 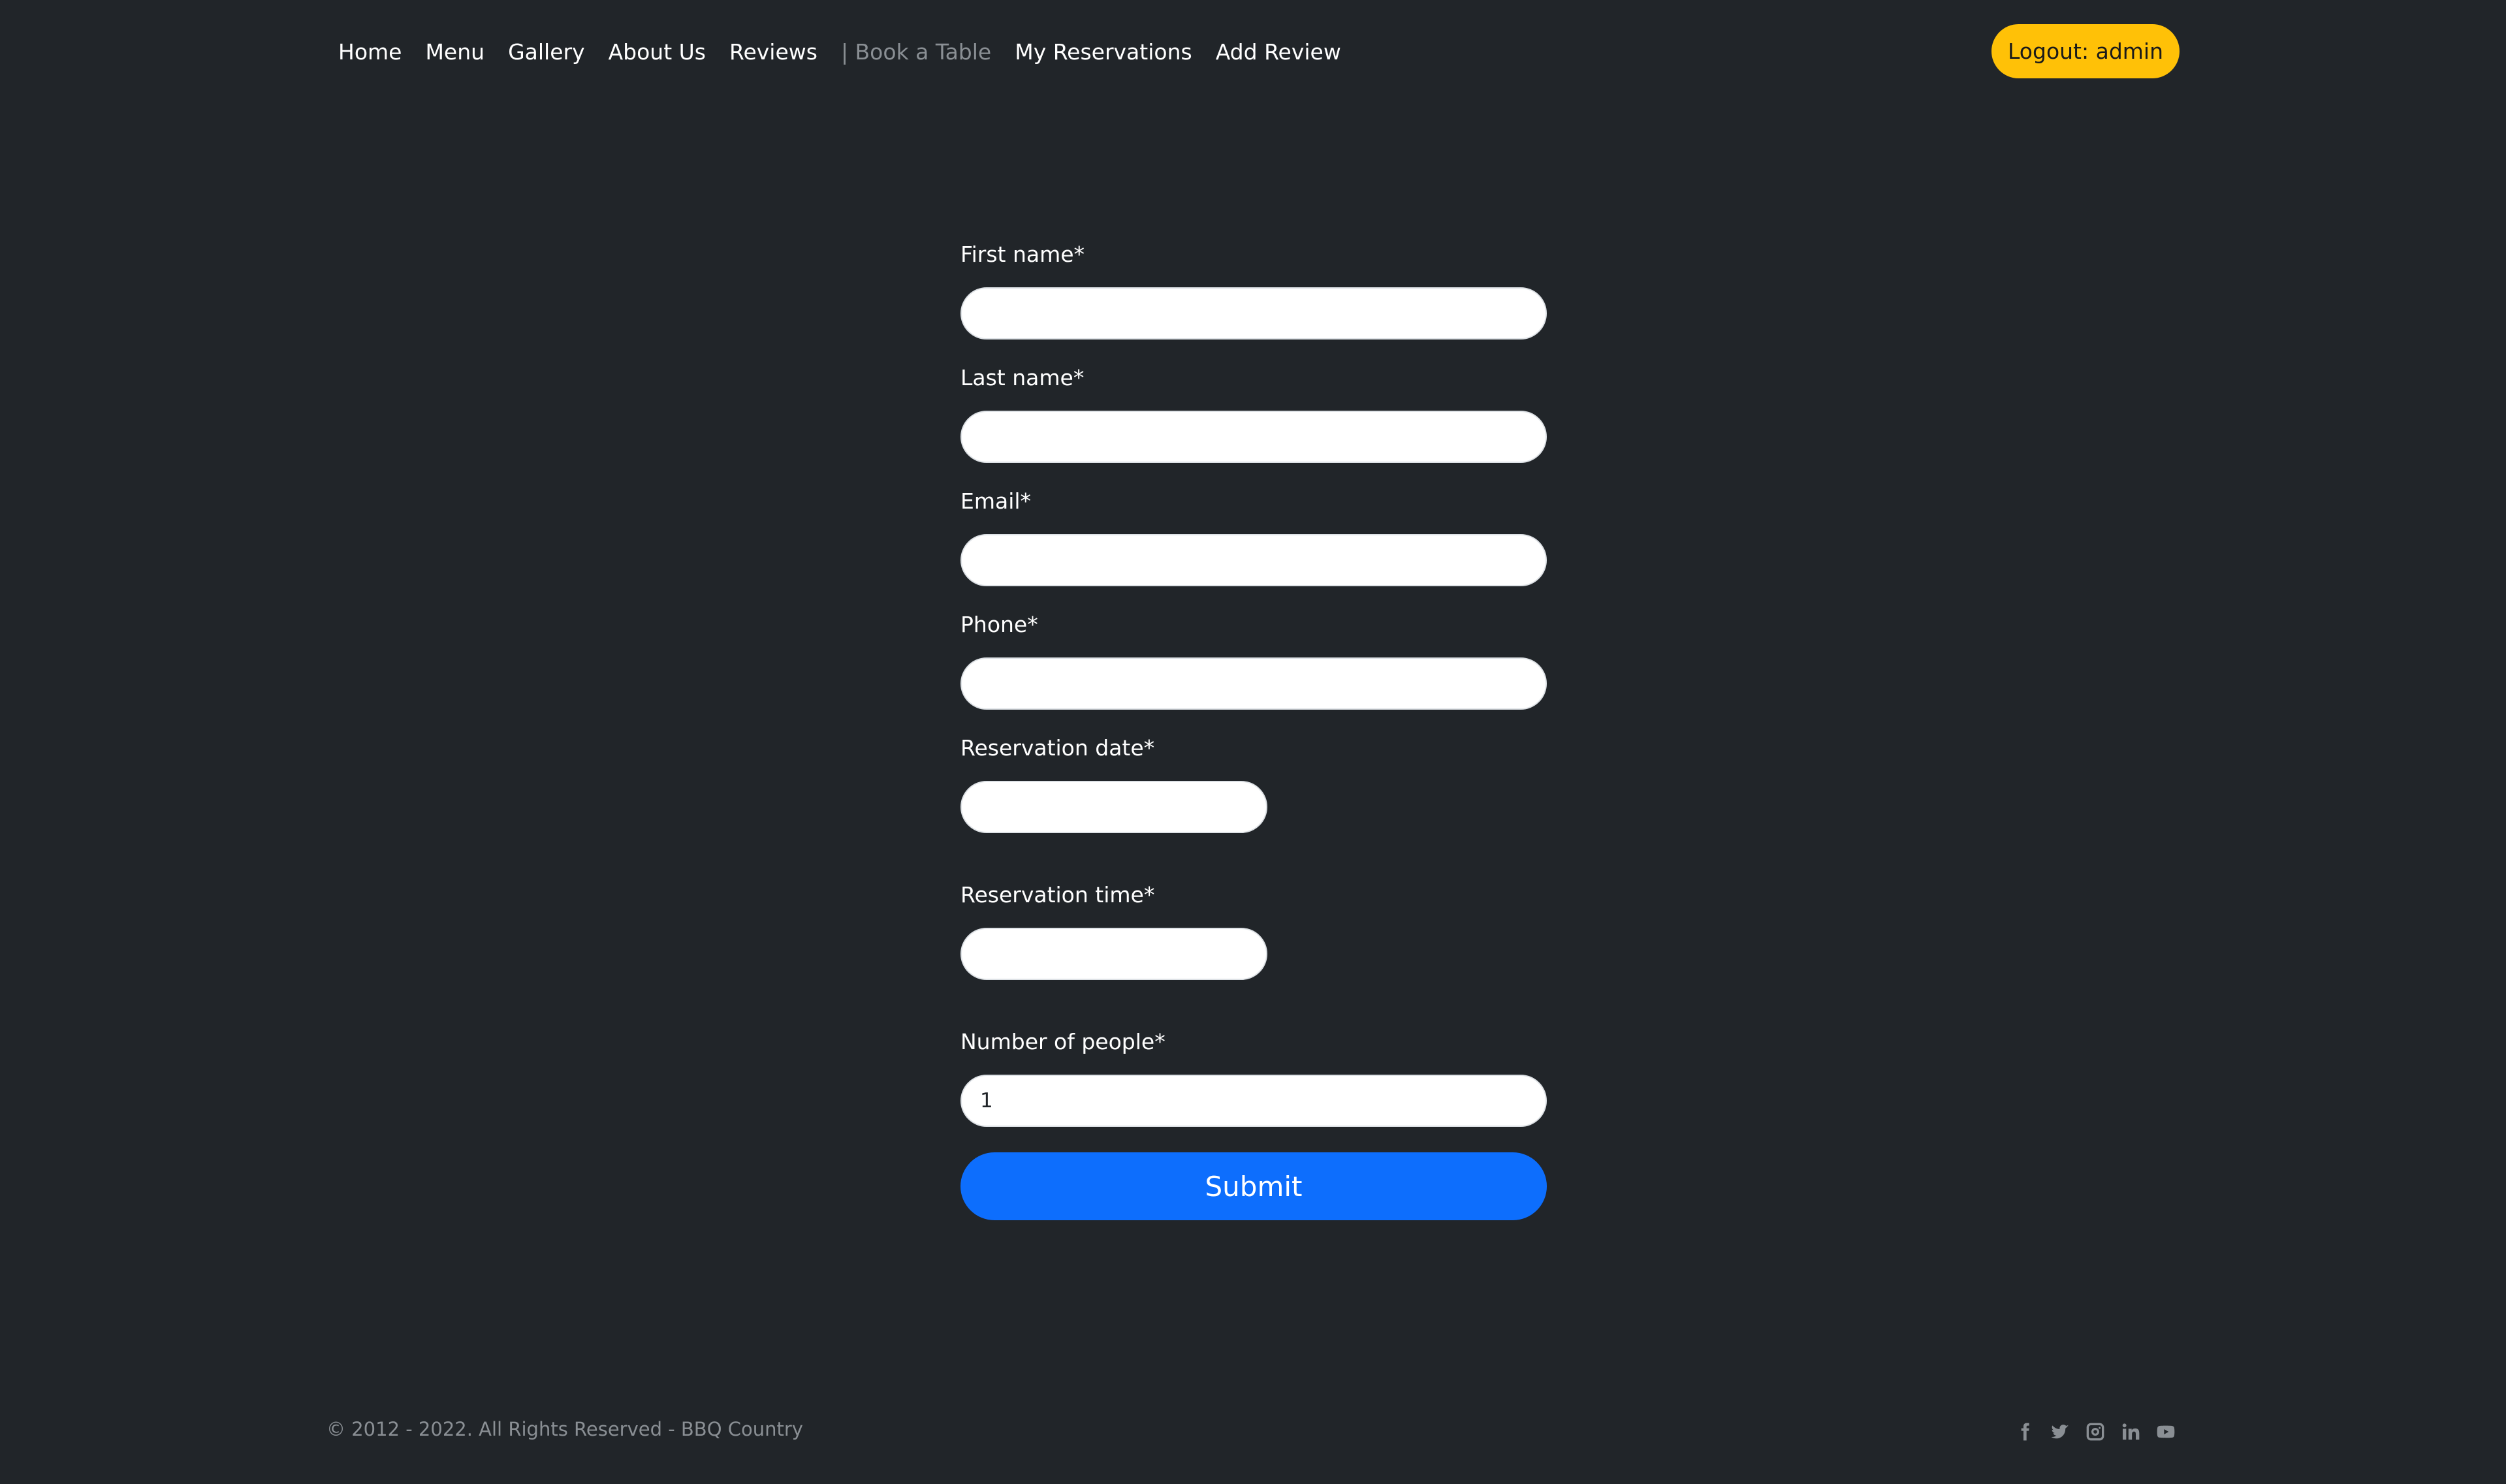 What do you see at coordinates (2130, 1431) in the screenshot?
I see `linkedin-icon` at bounding box center [2130, 1431].